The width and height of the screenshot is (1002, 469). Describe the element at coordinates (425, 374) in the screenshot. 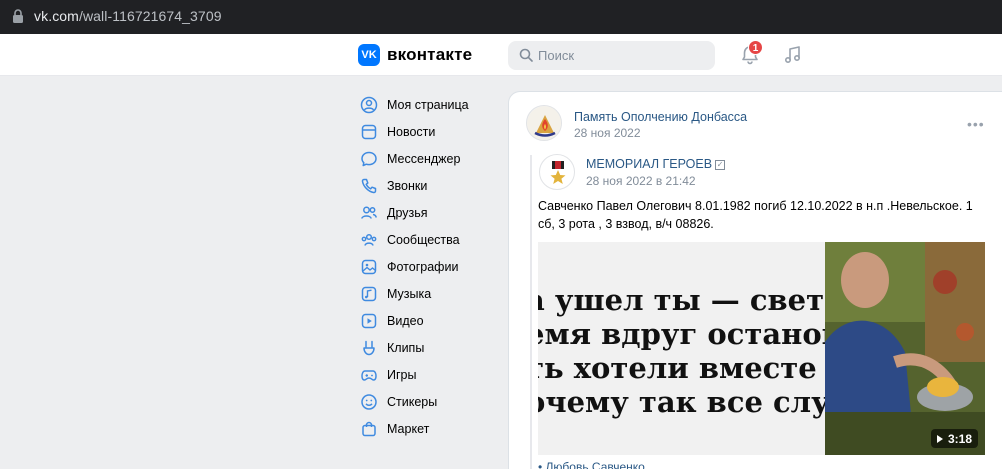

I see `sidebar-item-games: Игры` at that location.